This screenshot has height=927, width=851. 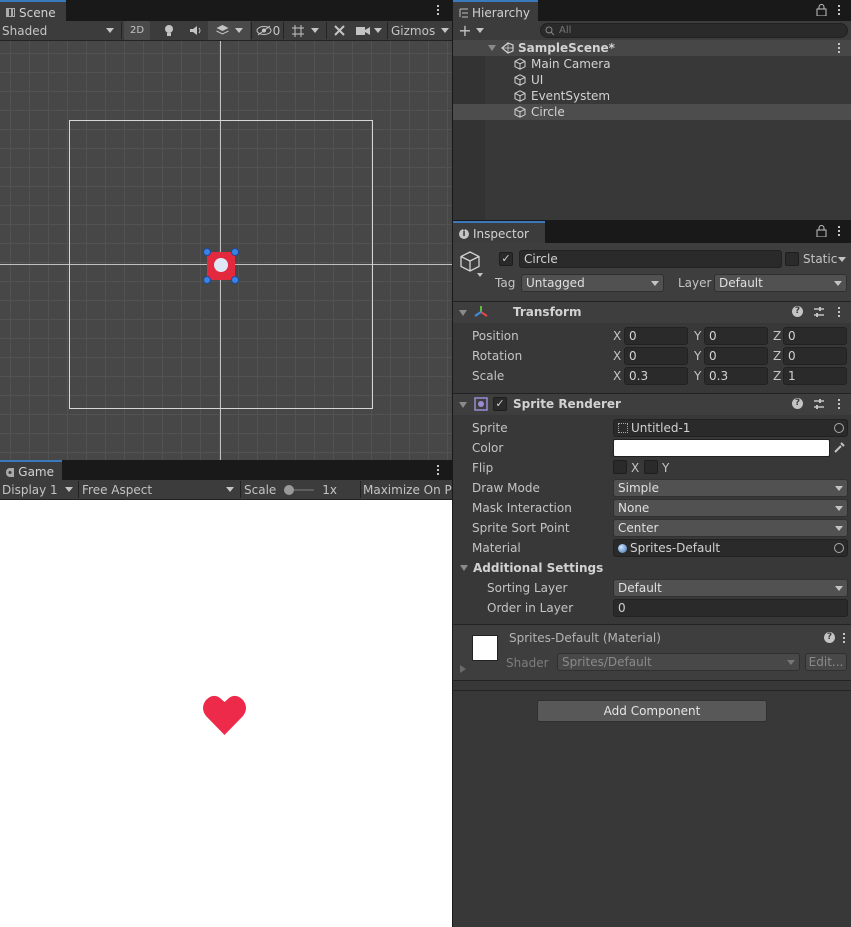 What do you see at coordinates (839, 231) in the screenshot?
I see `inspector-menu-icon` at bounding box center [839, 231].